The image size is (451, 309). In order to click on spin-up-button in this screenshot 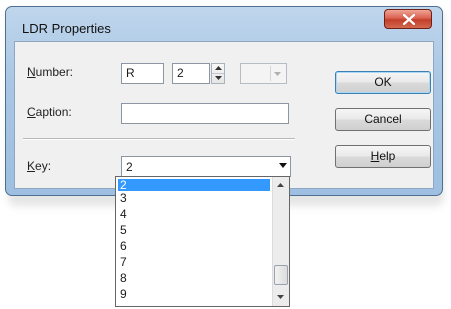, I will do `click(218, 69)`.